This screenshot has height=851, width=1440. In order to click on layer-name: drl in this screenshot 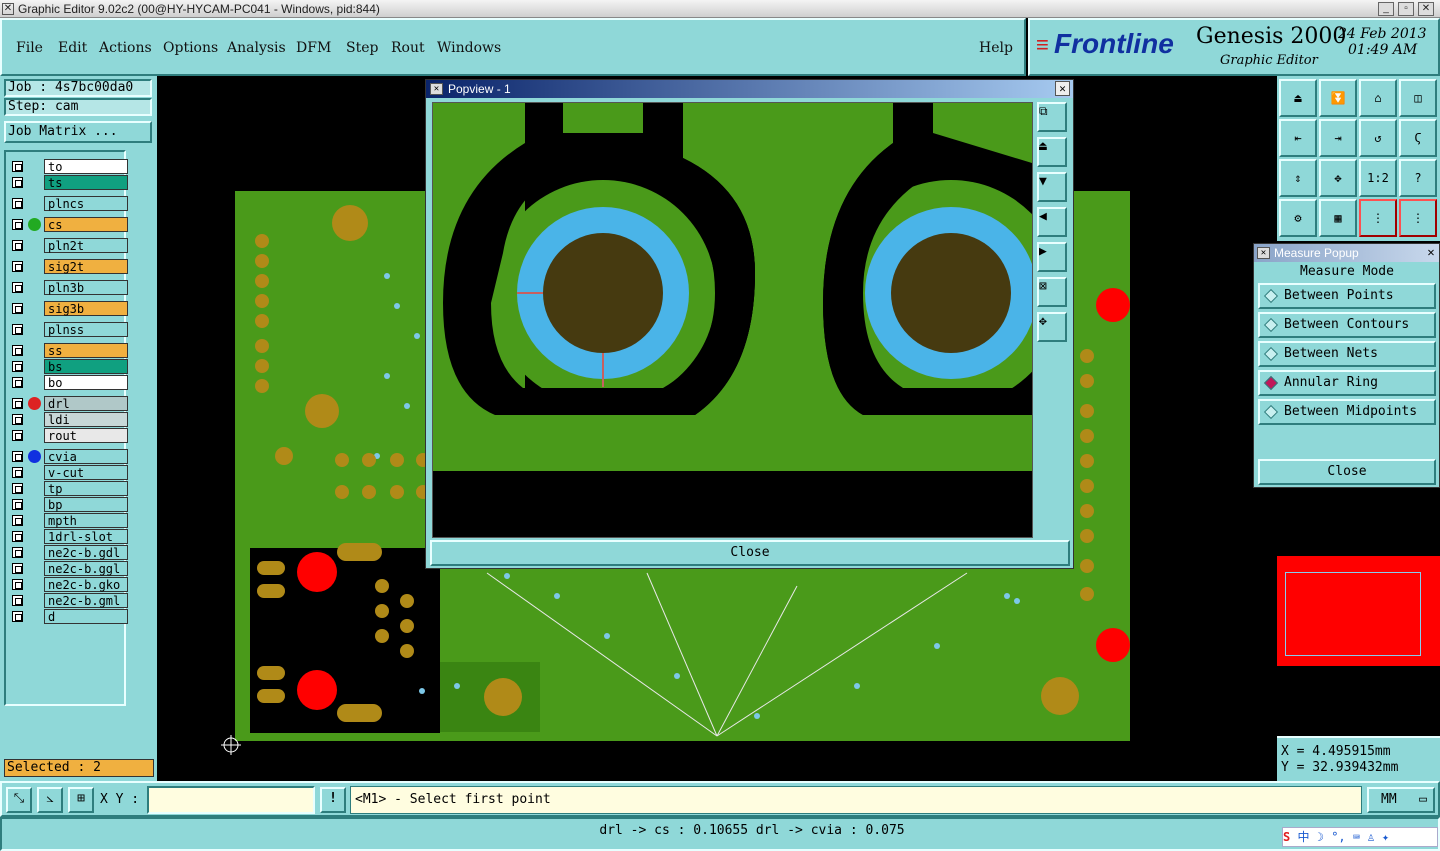, I will do `click(86, 403)`.